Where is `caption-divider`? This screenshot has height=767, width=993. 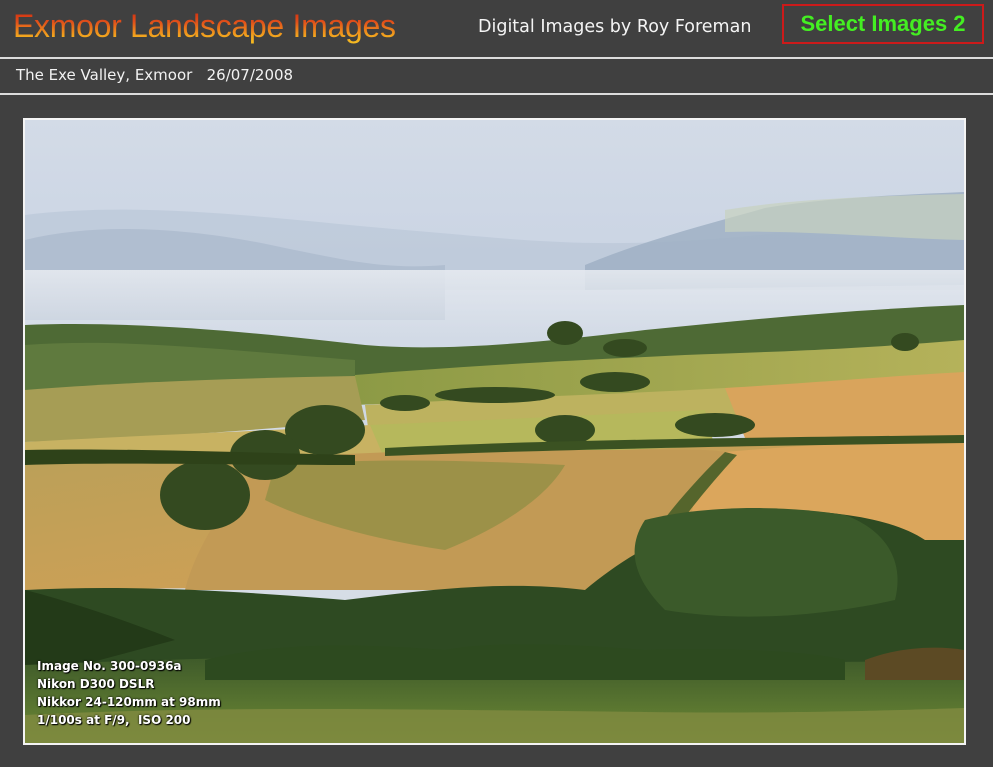
caption-divider is located at coordinates (496, 94).